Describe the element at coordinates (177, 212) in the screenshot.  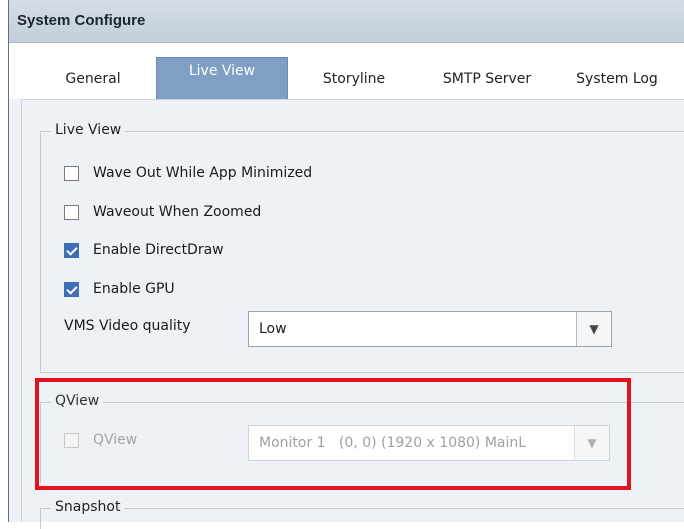
I see `waveout-zoomed-label: Waveout When Zoomed` at that location.